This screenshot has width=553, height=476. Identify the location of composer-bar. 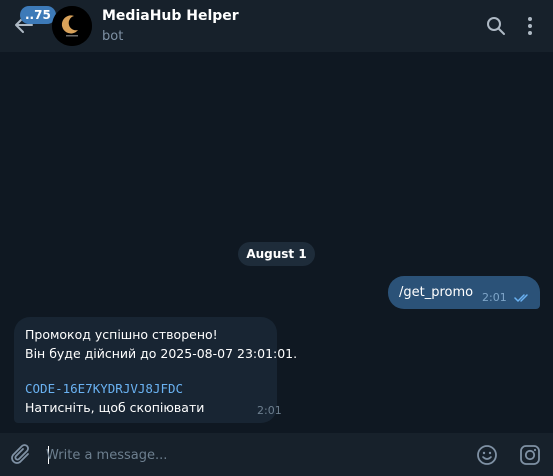
(276, 454).